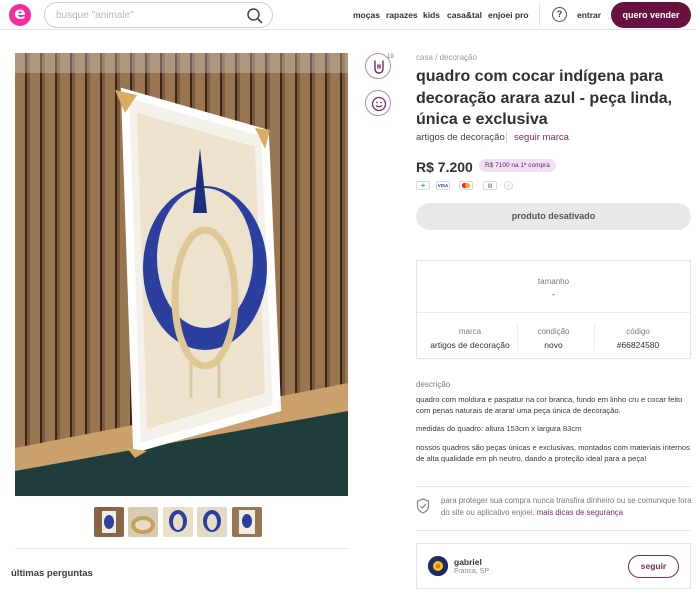  Describe the element at coordinates (506, 137) in the screenshot. I see `category-divider` at that location.